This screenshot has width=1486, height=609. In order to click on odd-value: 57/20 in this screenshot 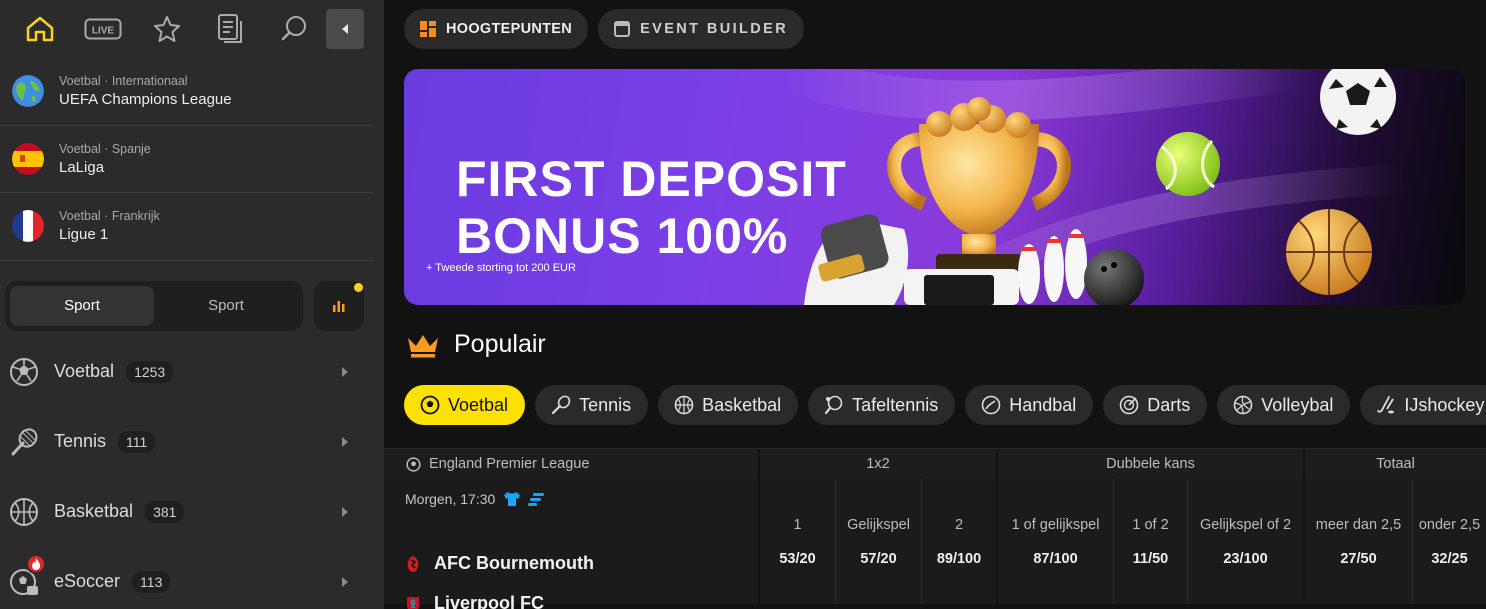, I will do `click(878, 558)`.